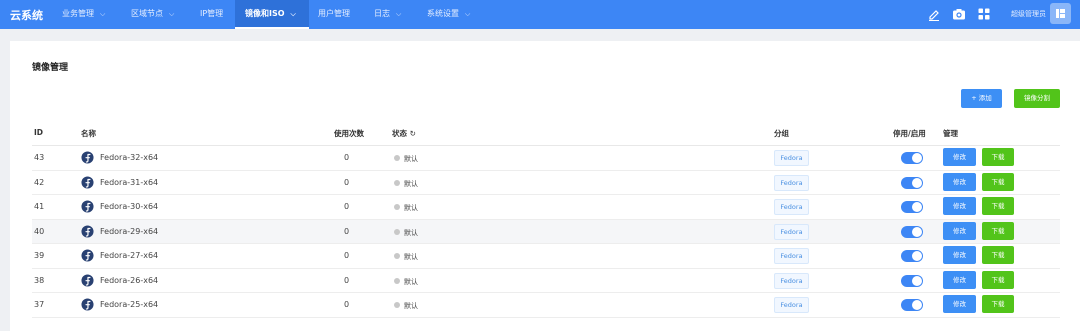 The width and height of the screenshot is (1080, 331). Describe the element at coordinates (83, 14) in the screenshot. I see `nav-item-business: 业务管理 ⌵` at that location.